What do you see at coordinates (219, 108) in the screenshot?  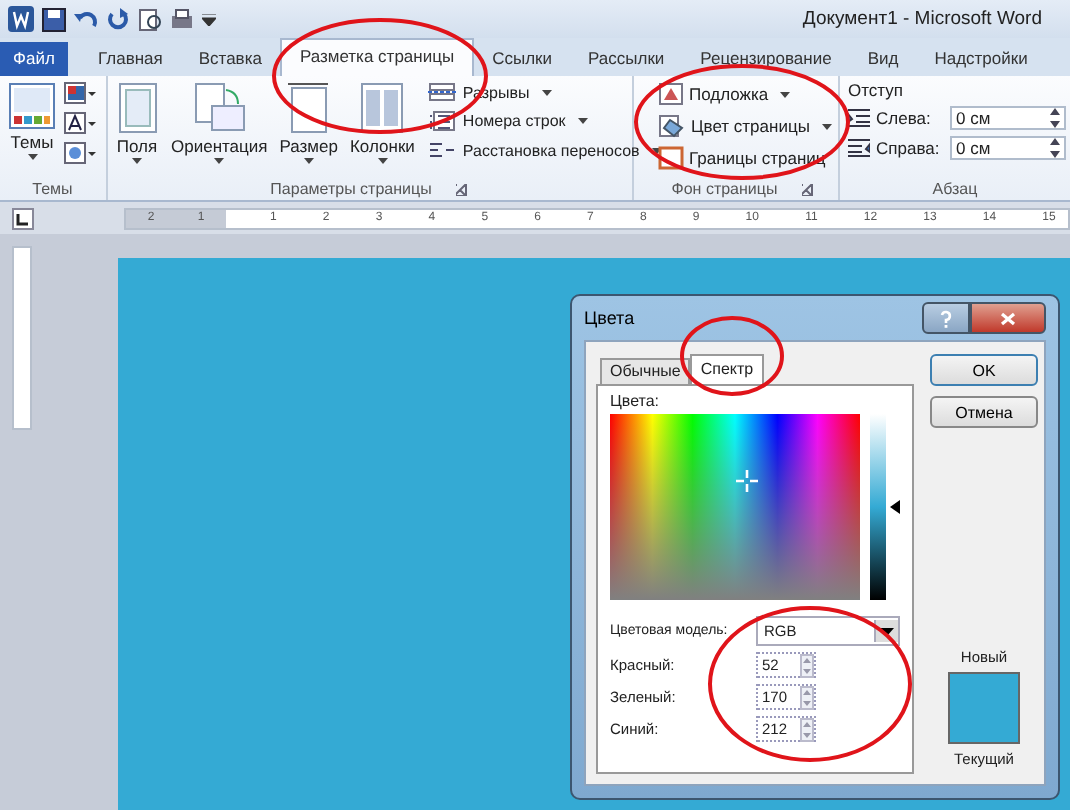 I see `orientation-icon` at bounding box center [219, 108].